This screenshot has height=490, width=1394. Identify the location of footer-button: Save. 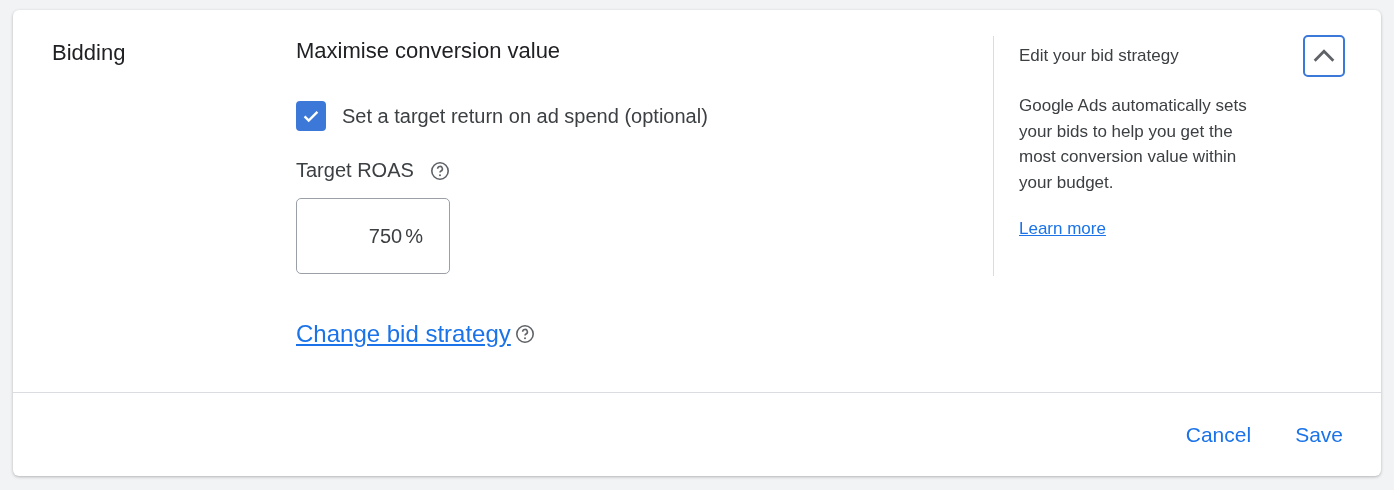
(1319, 434).